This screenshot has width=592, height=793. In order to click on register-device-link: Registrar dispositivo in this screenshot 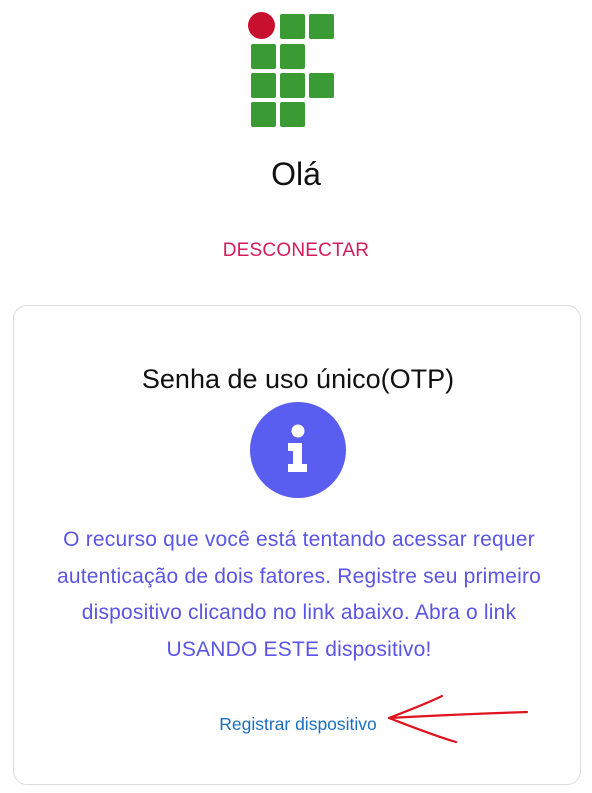, I will do `click(298, 724)`.